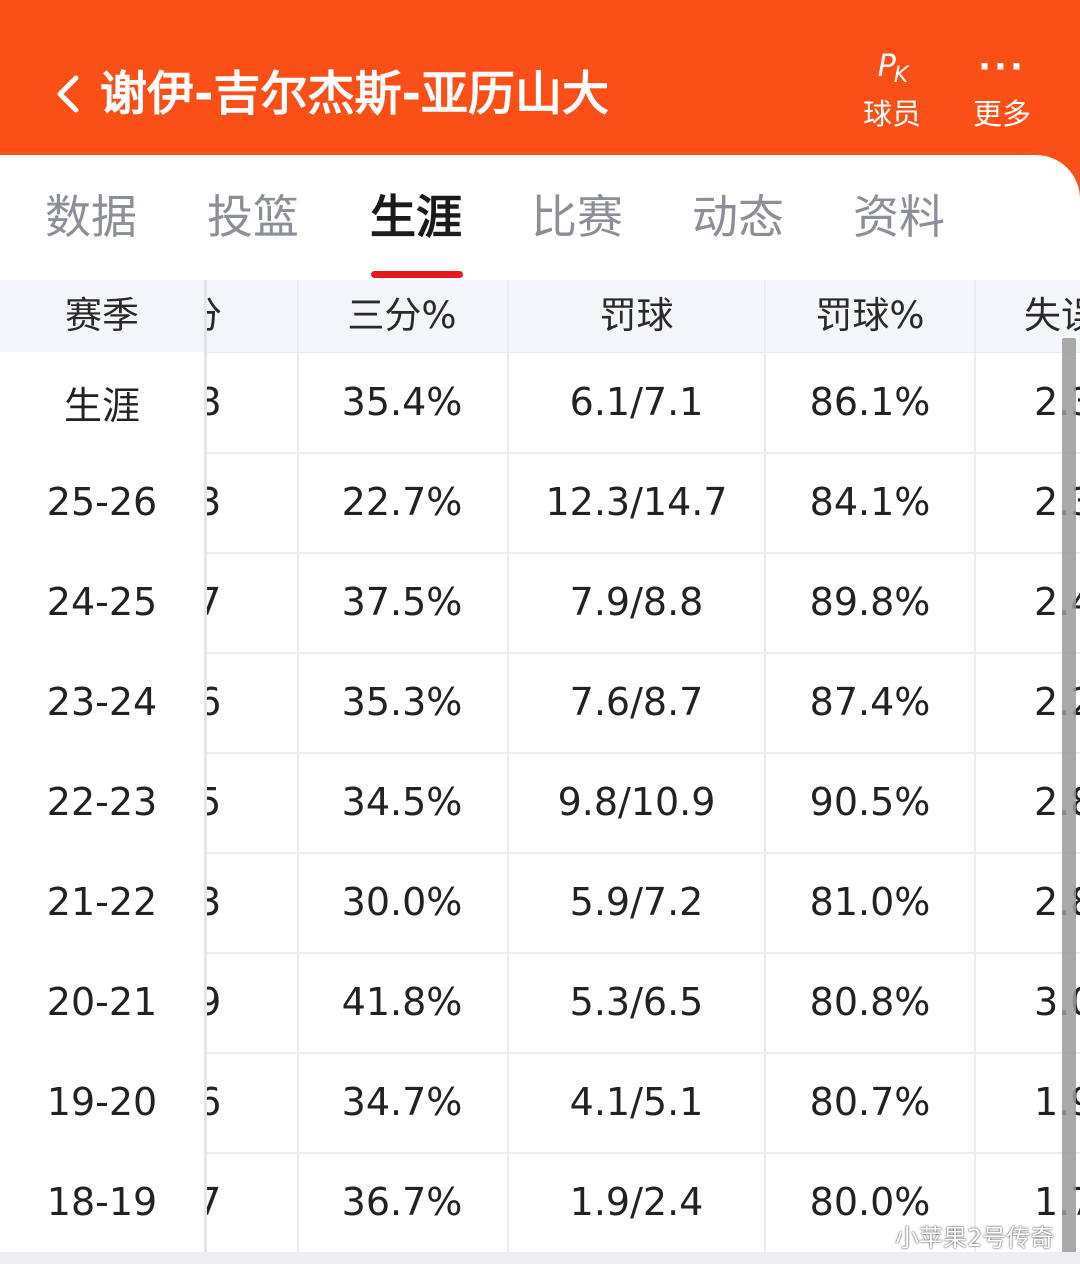  Describe the element at coordinates (738, 217) in the screenshot. I see `tab-news: 动态` at that location.